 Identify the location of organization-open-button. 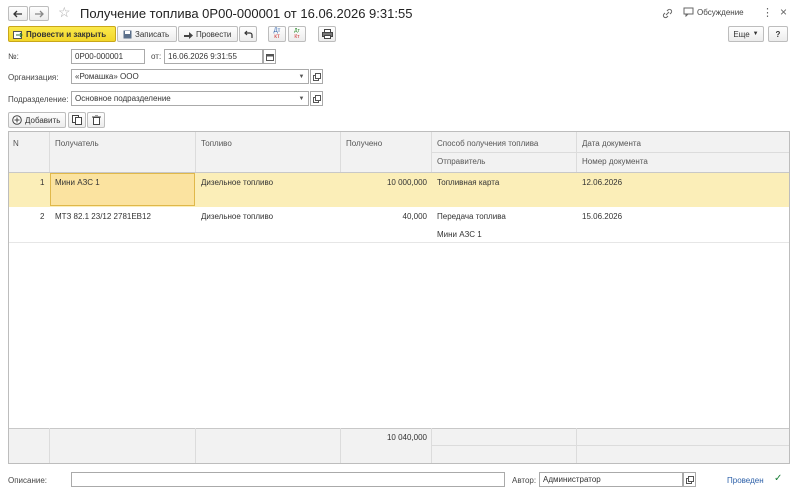
(316, 76).